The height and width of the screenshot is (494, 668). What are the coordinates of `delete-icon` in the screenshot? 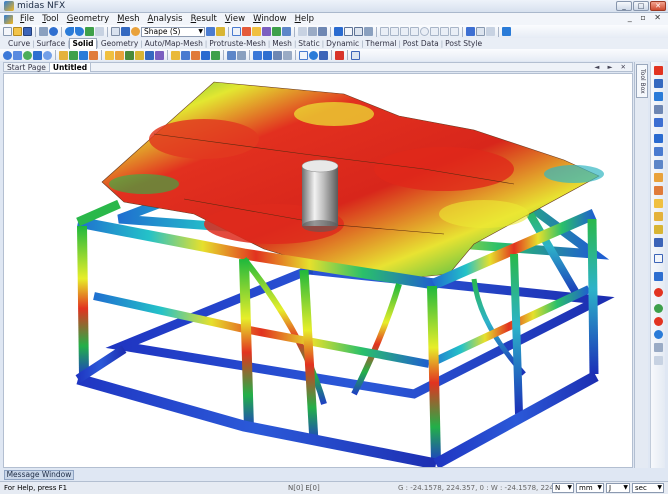 It's located at (339, 55).